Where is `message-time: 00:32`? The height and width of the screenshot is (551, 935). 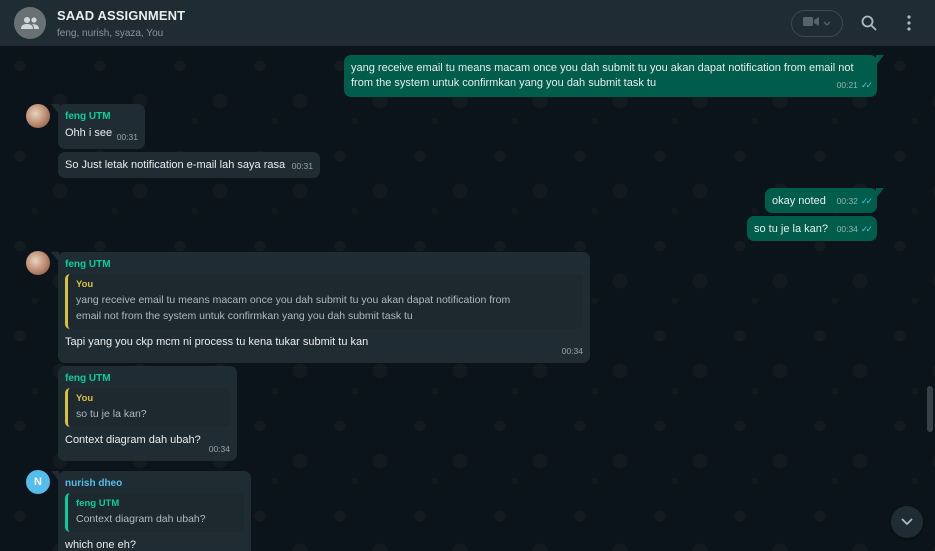 message-time: 00:32 is located at coordinates (847, 201).